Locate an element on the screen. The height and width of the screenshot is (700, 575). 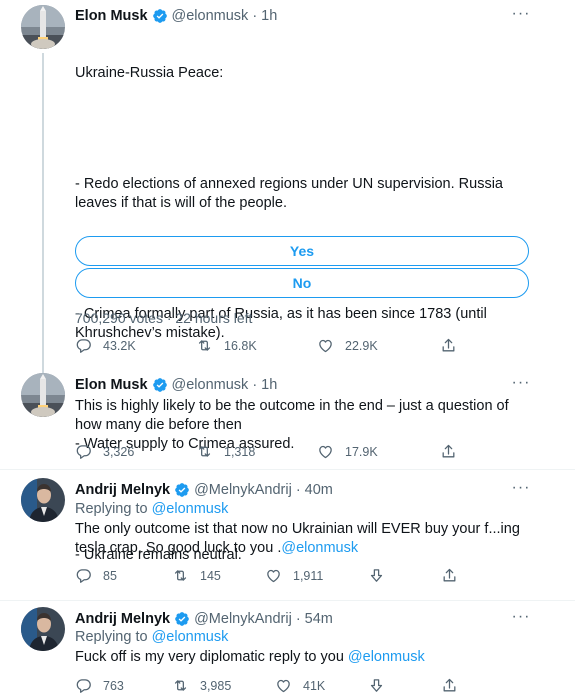
tweet-header: Andrij Melnyk @MelnykAndrij · 40m is located at coordinates (204, 490).